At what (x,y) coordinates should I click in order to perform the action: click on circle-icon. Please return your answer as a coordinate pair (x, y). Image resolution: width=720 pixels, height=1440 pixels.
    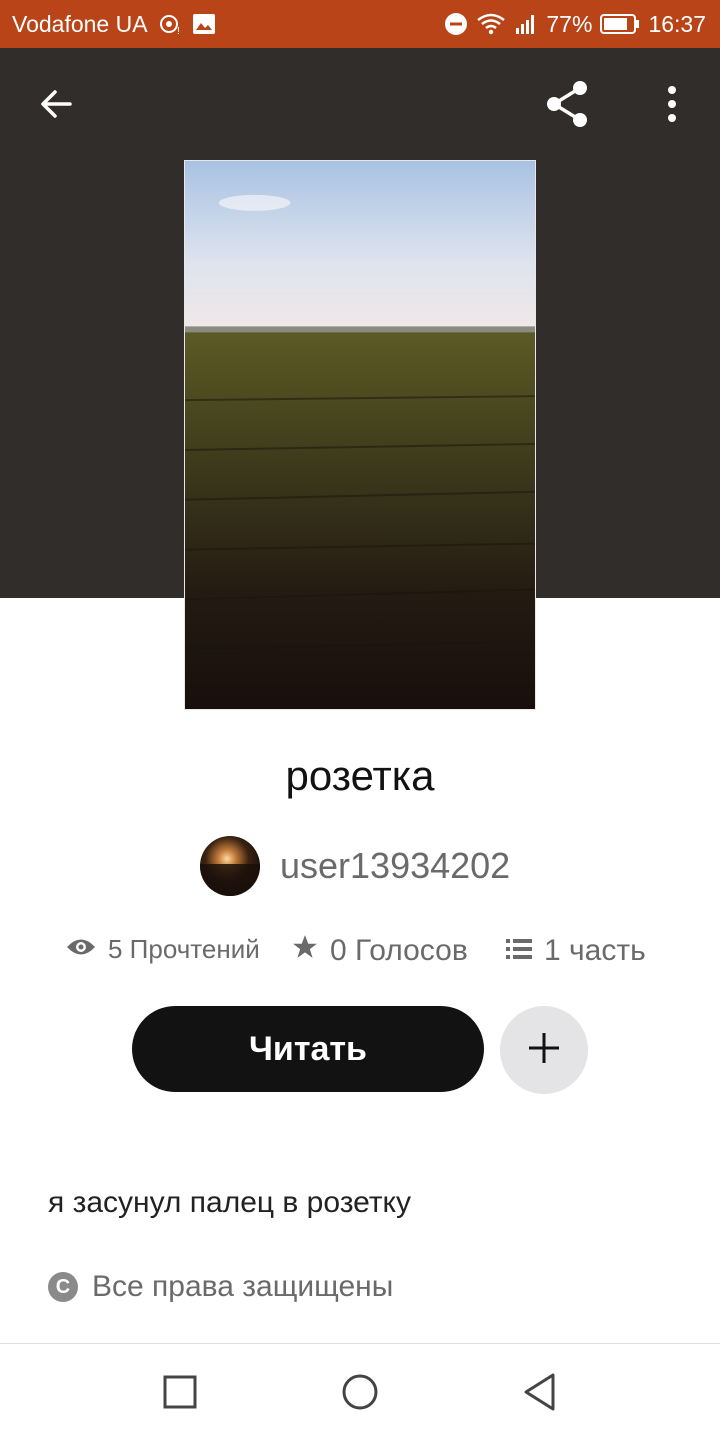
    Looking at the image, I should click on (360, 1394).